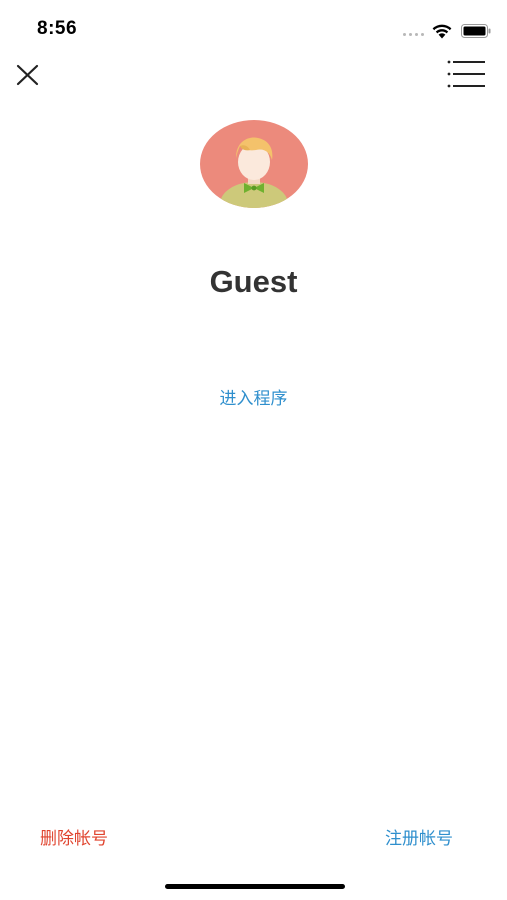 The width and height of the screenshot is (507, 900). What do you see at coordinates (413, 34) in the screenshot?
I see `signal-dots-icon` at bounding box center [413, 34].